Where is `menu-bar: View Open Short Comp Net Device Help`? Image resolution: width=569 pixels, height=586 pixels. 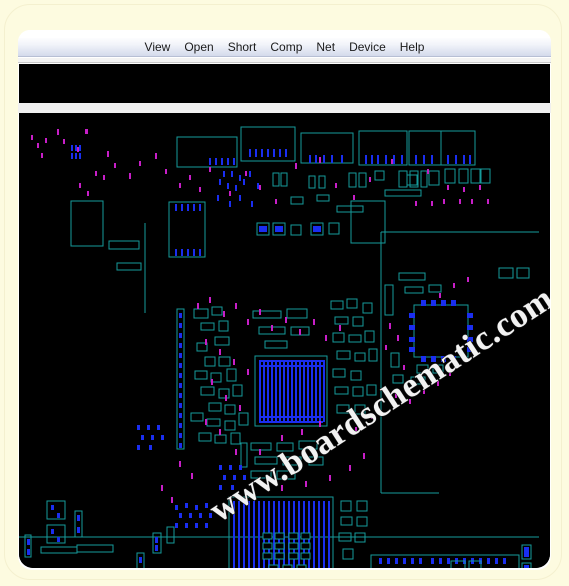 menu-bar: View Open Short Comp Net Device Help is located at coordinates (284, 47).